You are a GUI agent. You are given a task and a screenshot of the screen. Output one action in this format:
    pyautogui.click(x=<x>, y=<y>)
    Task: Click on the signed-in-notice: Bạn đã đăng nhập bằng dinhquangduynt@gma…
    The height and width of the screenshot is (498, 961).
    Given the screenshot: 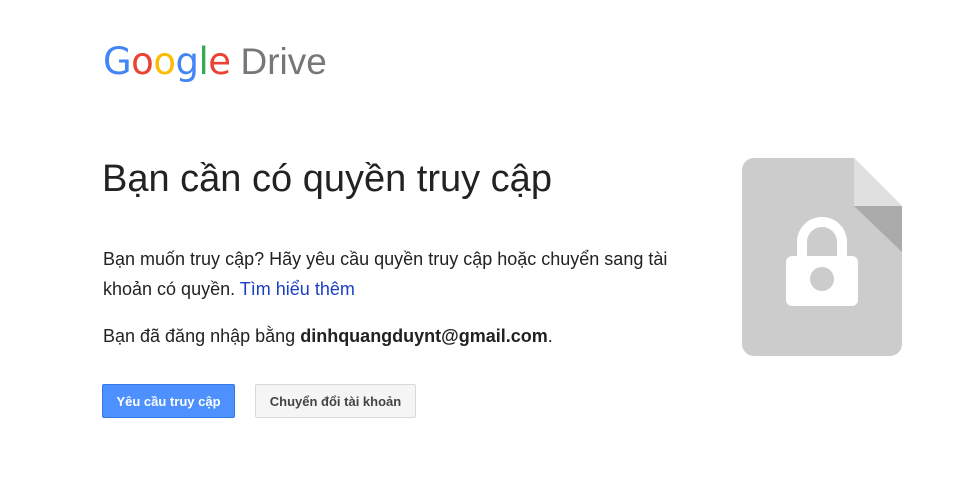 What is the action you would take?
    pyautogui.click(x=328, y=336)
    